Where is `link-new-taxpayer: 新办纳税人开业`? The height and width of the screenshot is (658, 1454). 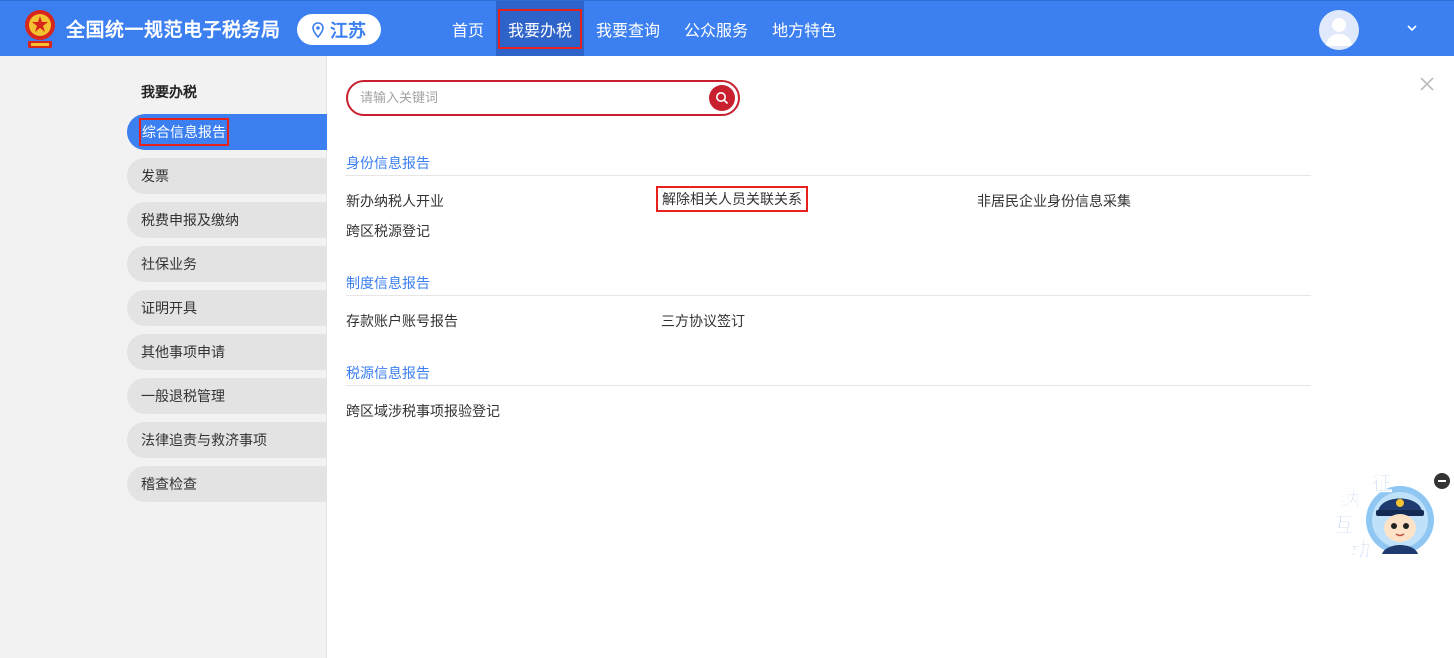 link-new-taxpayer: 新办纳税人开业 is located at coordinates (395, 201).